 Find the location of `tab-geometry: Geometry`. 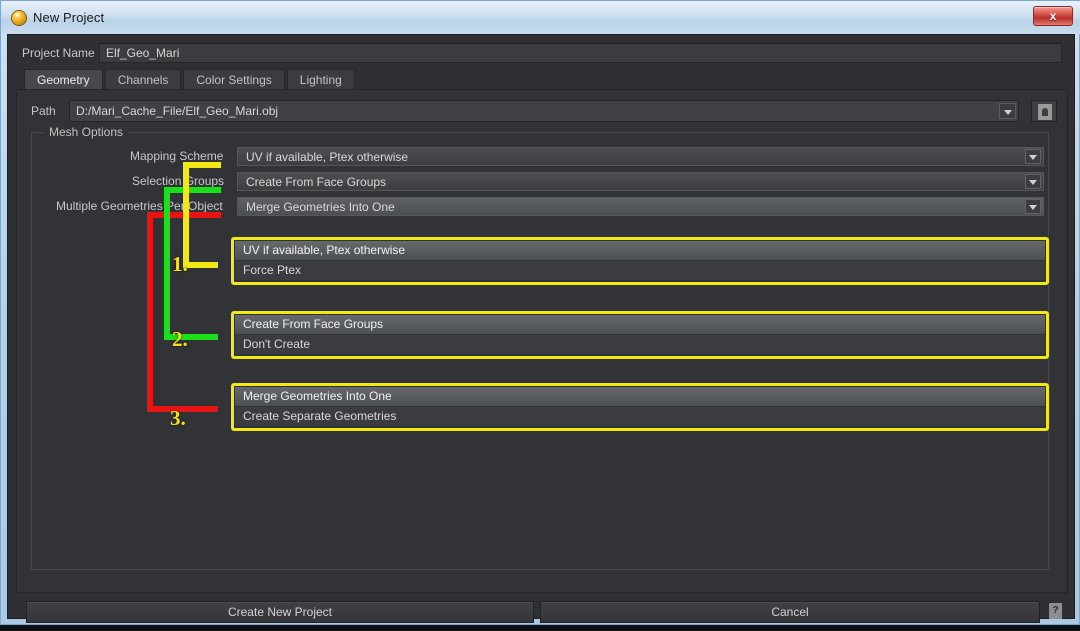

tab-geometry: Geometry is located at coordinates (63, 79).